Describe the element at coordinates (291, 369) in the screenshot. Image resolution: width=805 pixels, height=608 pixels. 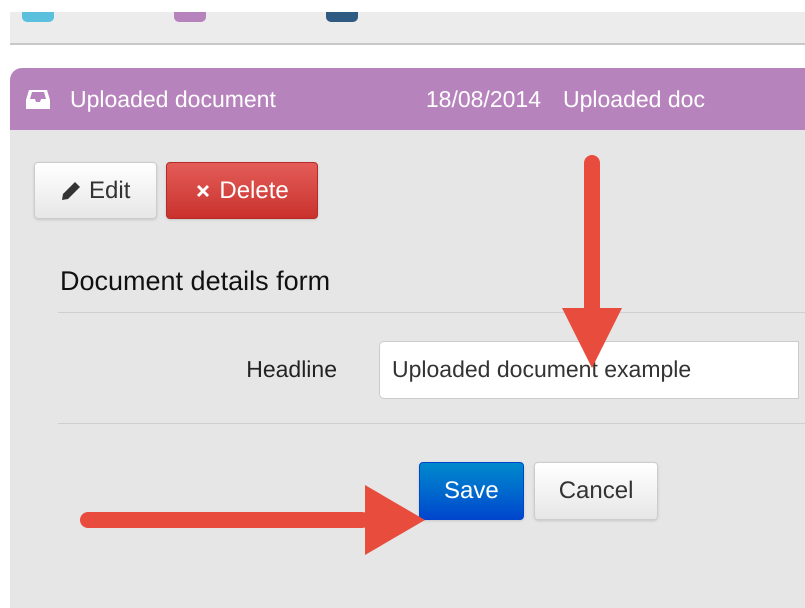
I see `field-label: Headline` at that location.